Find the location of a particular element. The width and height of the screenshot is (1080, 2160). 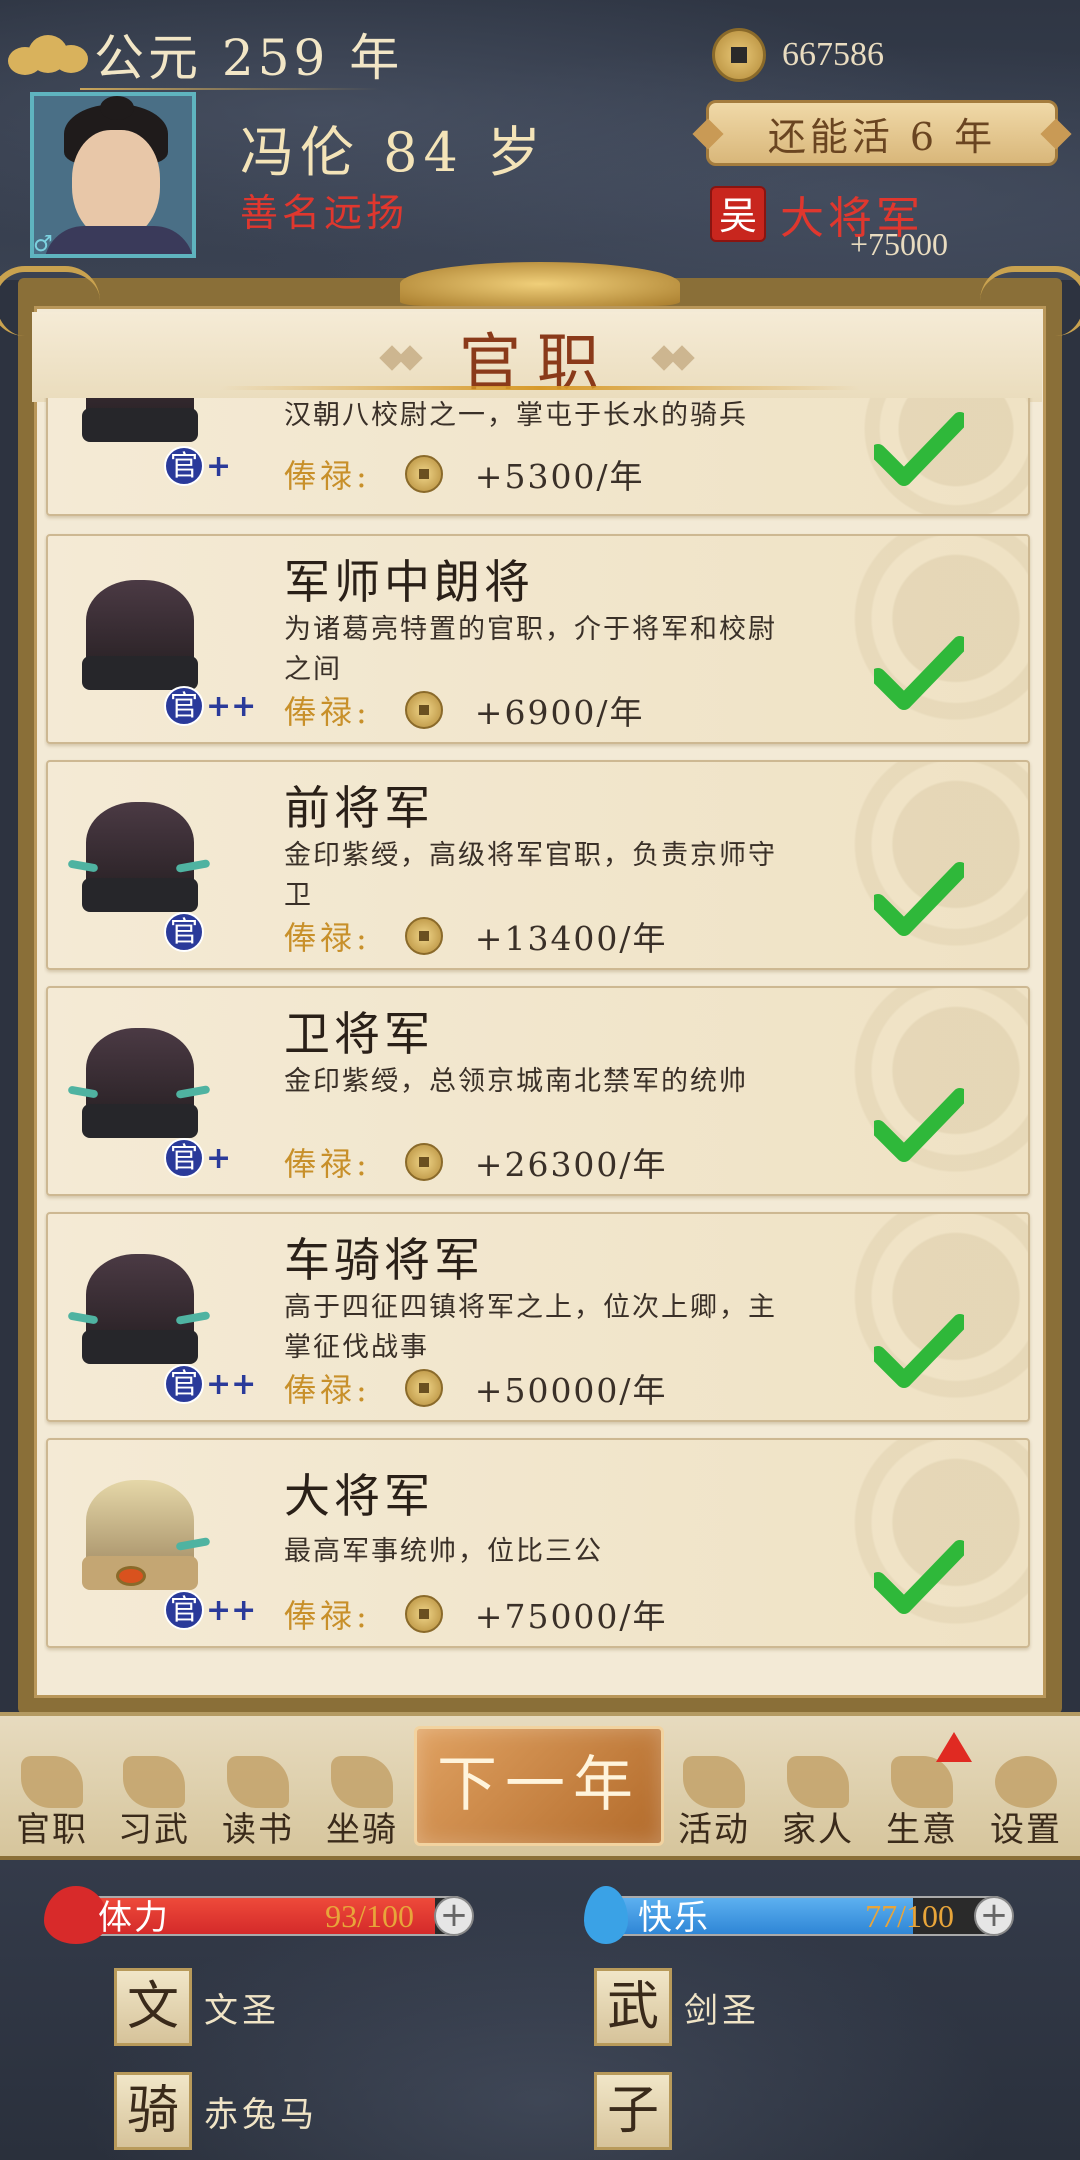

coin-counter: 667586 is located at coordinates (798, 55).